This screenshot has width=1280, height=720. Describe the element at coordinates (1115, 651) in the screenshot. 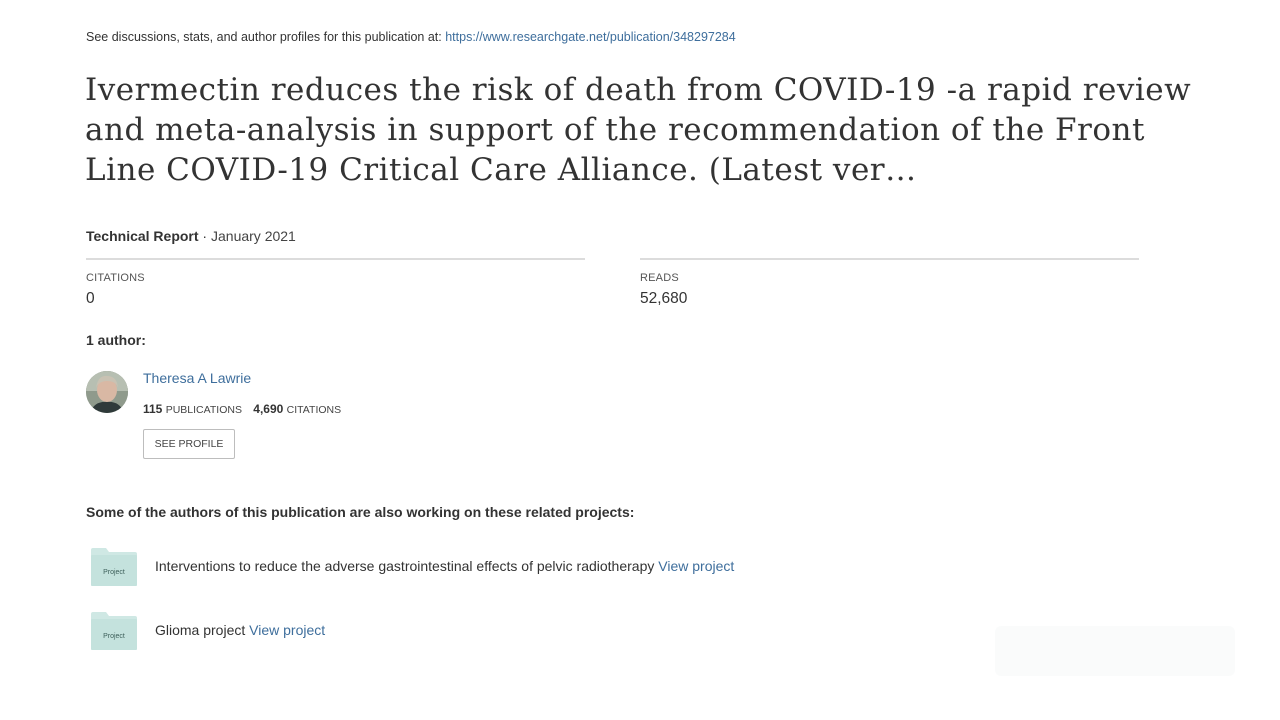

I see `watermark-logo-icon` at that location.